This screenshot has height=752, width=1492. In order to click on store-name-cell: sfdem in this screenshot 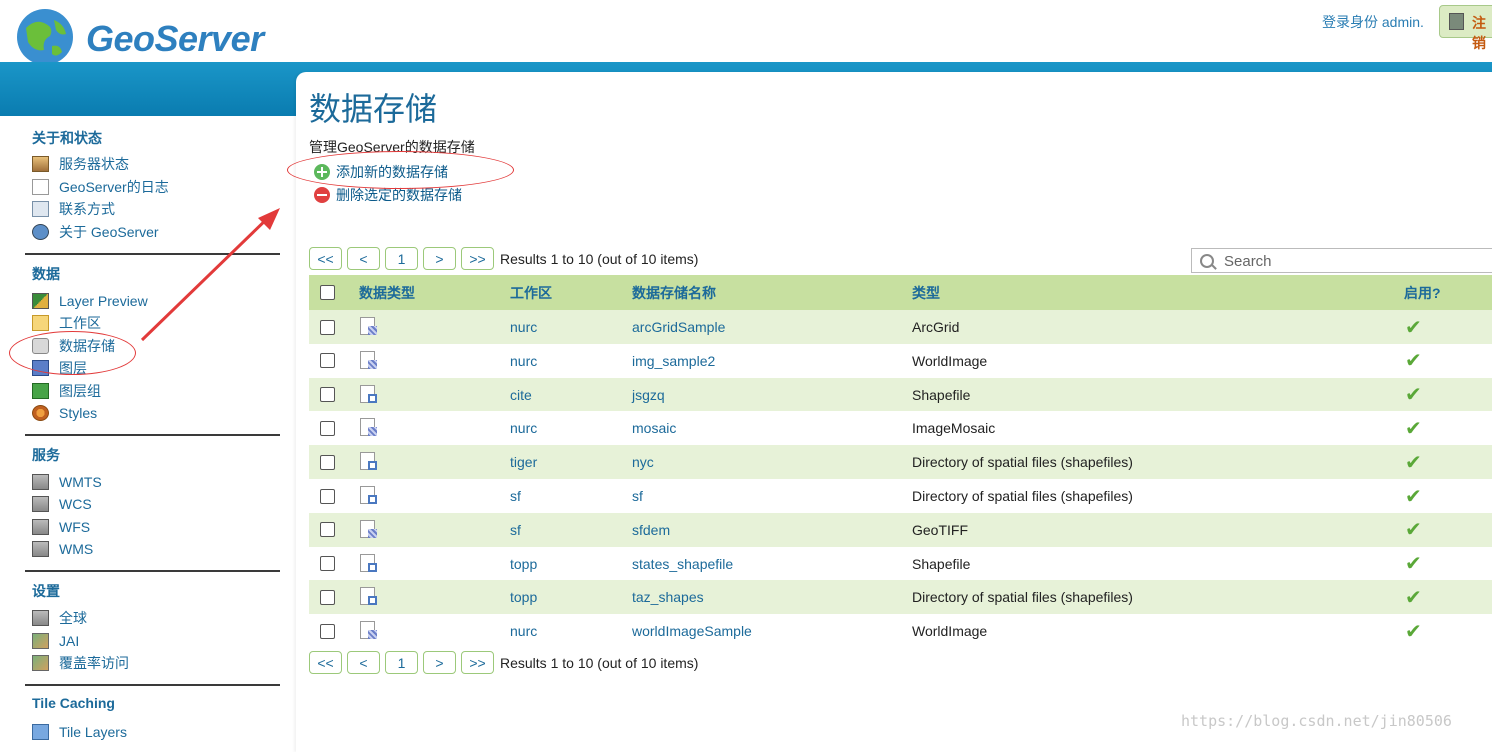, I will do `click(651, 530)`.